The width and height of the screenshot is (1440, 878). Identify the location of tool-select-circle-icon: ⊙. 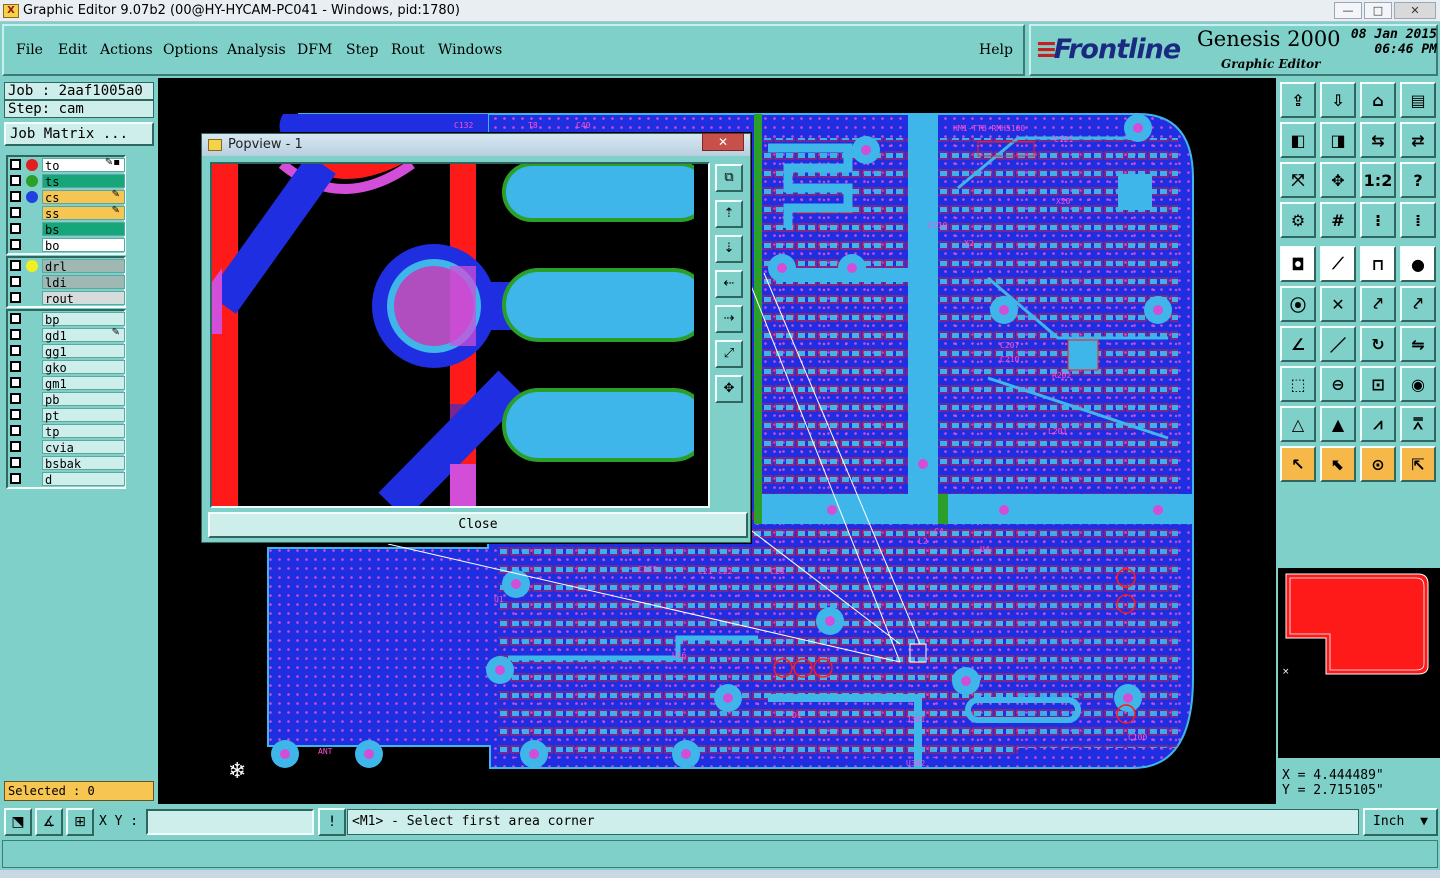
(1378, 464).